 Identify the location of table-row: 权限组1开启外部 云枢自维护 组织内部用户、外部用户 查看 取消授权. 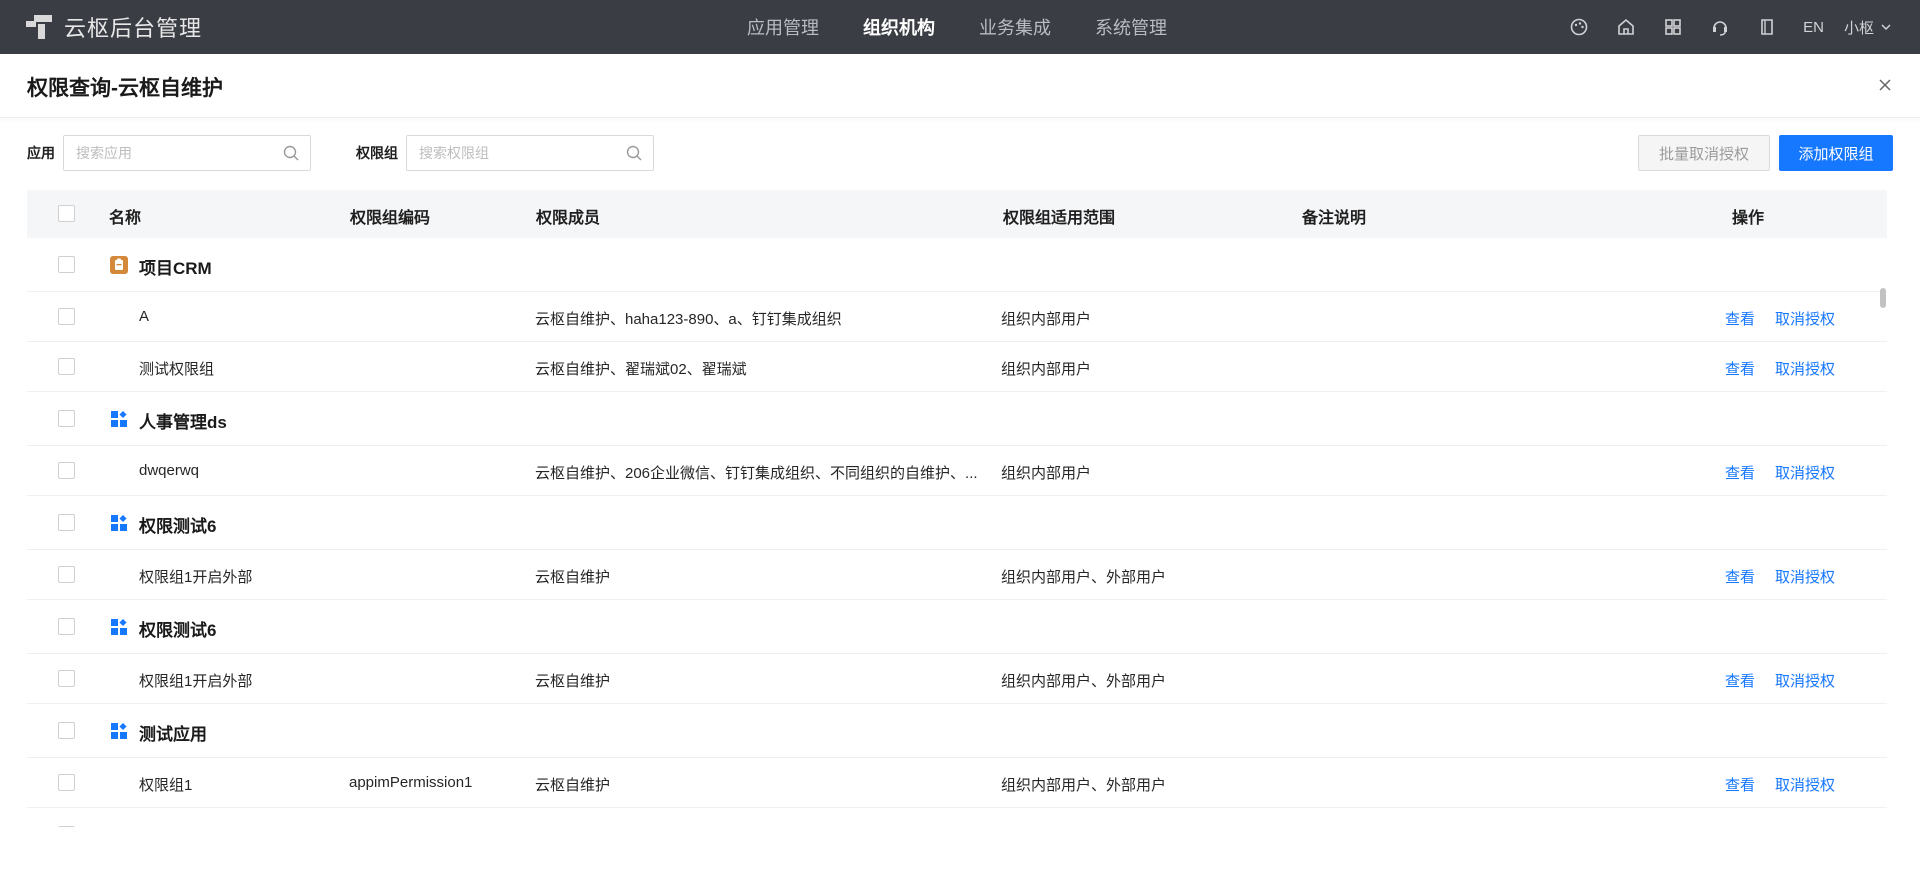
(957, 679).